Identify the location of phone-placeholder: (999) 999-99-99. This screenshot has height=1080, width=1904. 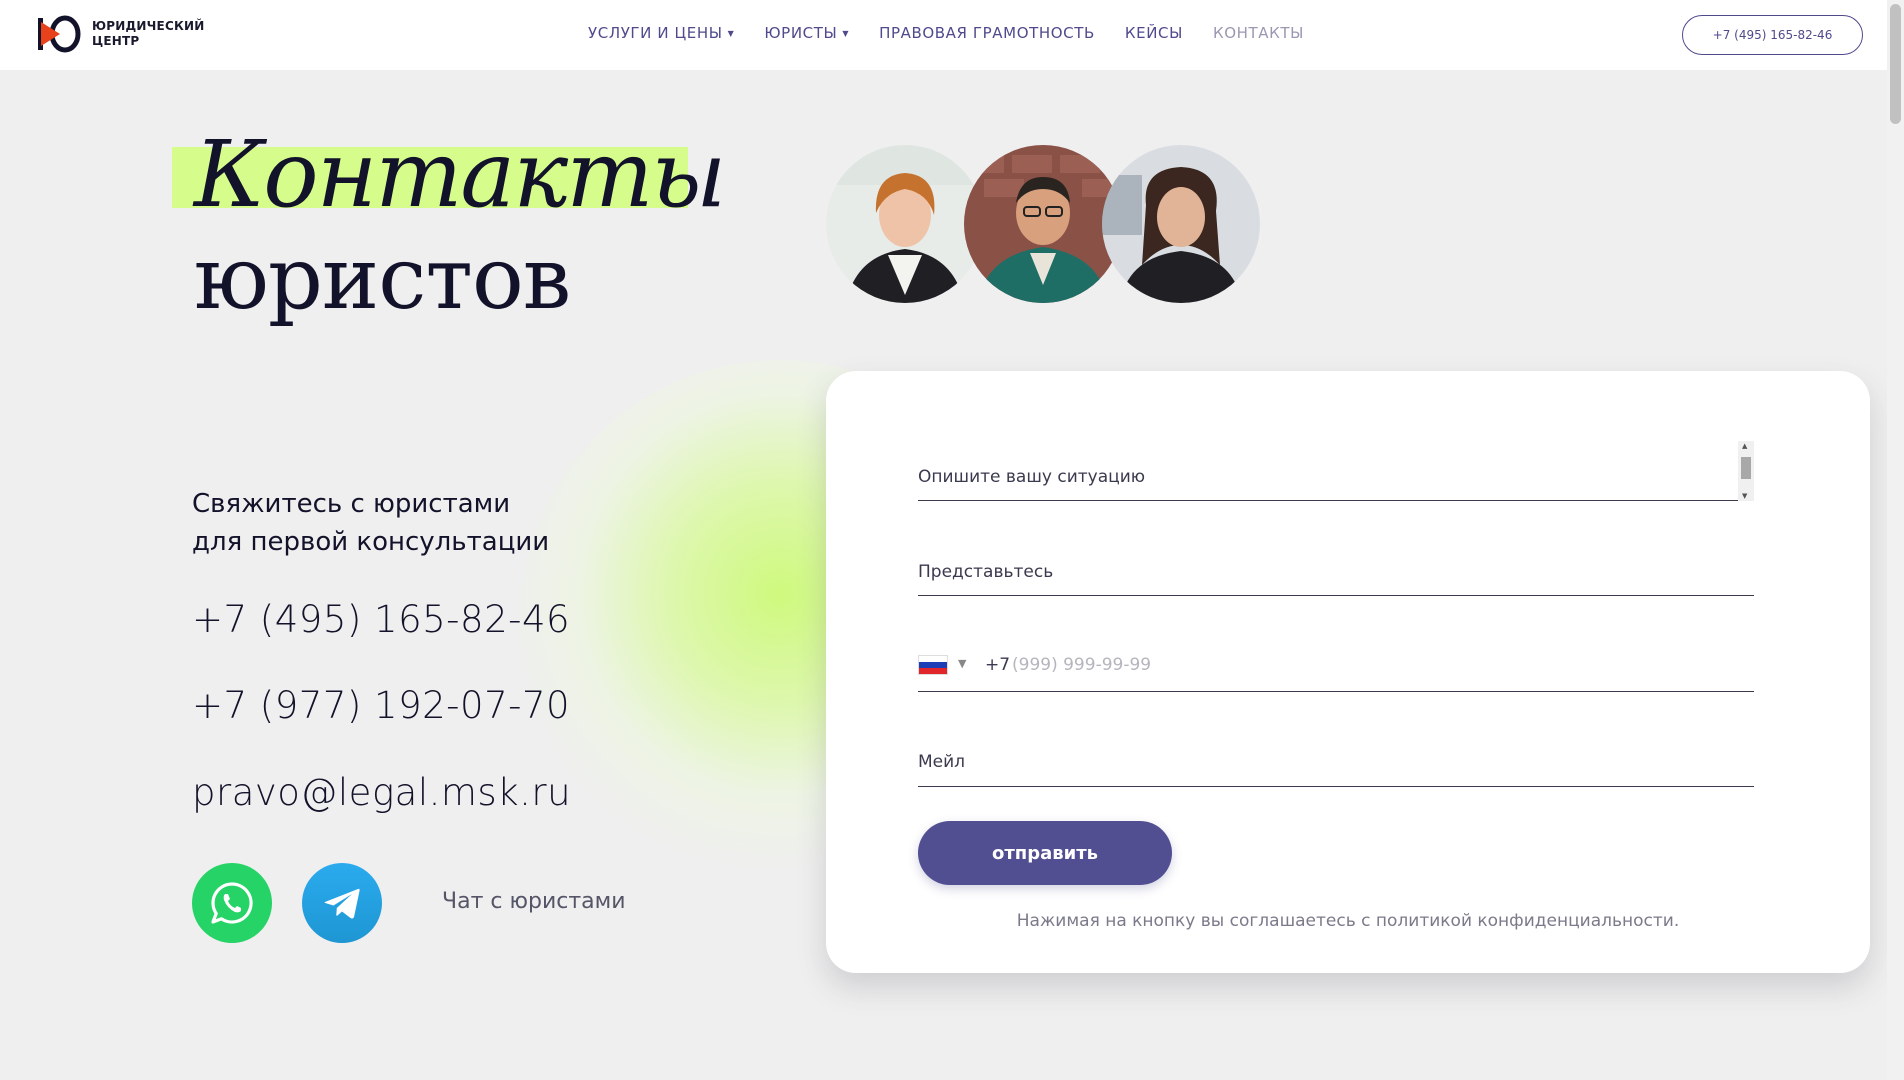
(1082, 665).